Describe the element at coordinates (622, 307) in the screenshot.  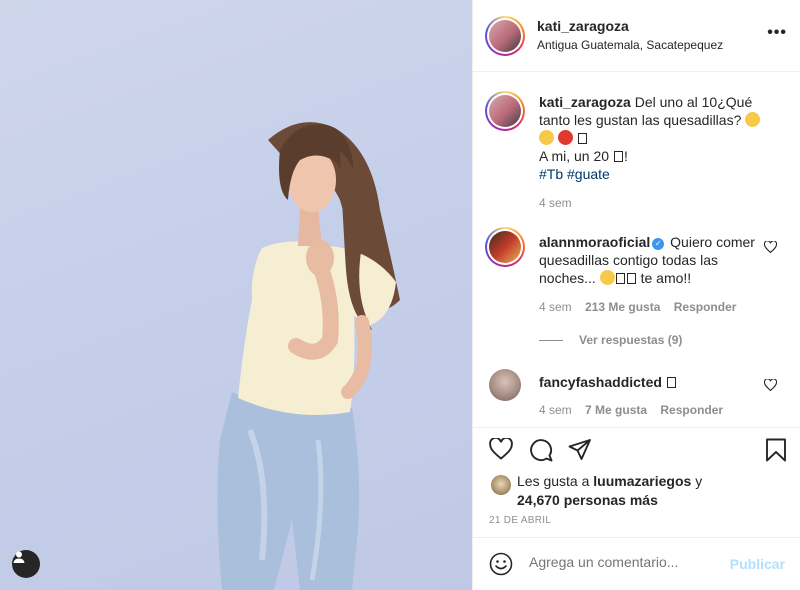
I see `comment-likes: 213 Me gusta` at that location.